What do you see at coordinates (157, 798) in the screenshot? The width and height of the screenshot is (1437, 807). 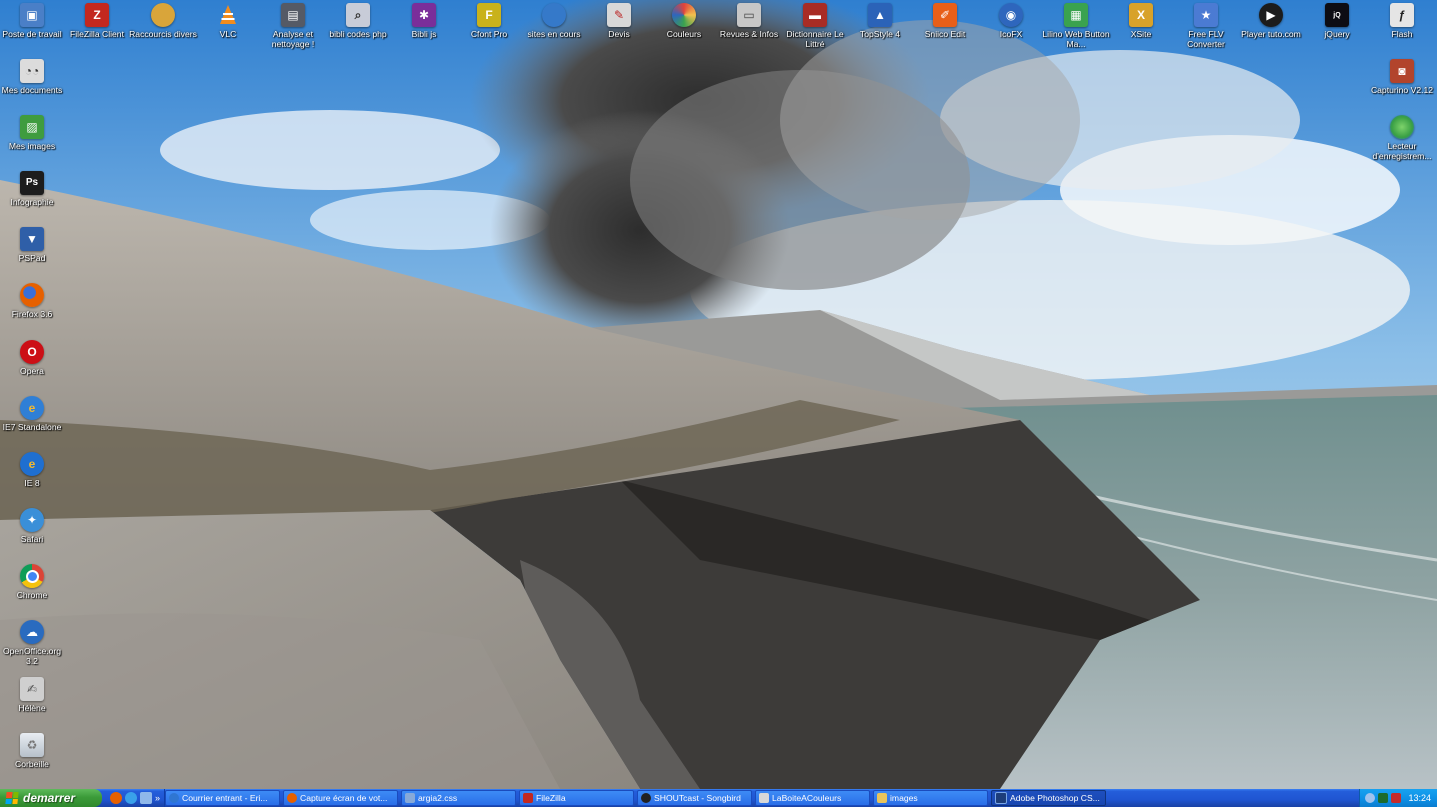 I see `quicklaunch-more-button: »` at bounding box center [157, 798].